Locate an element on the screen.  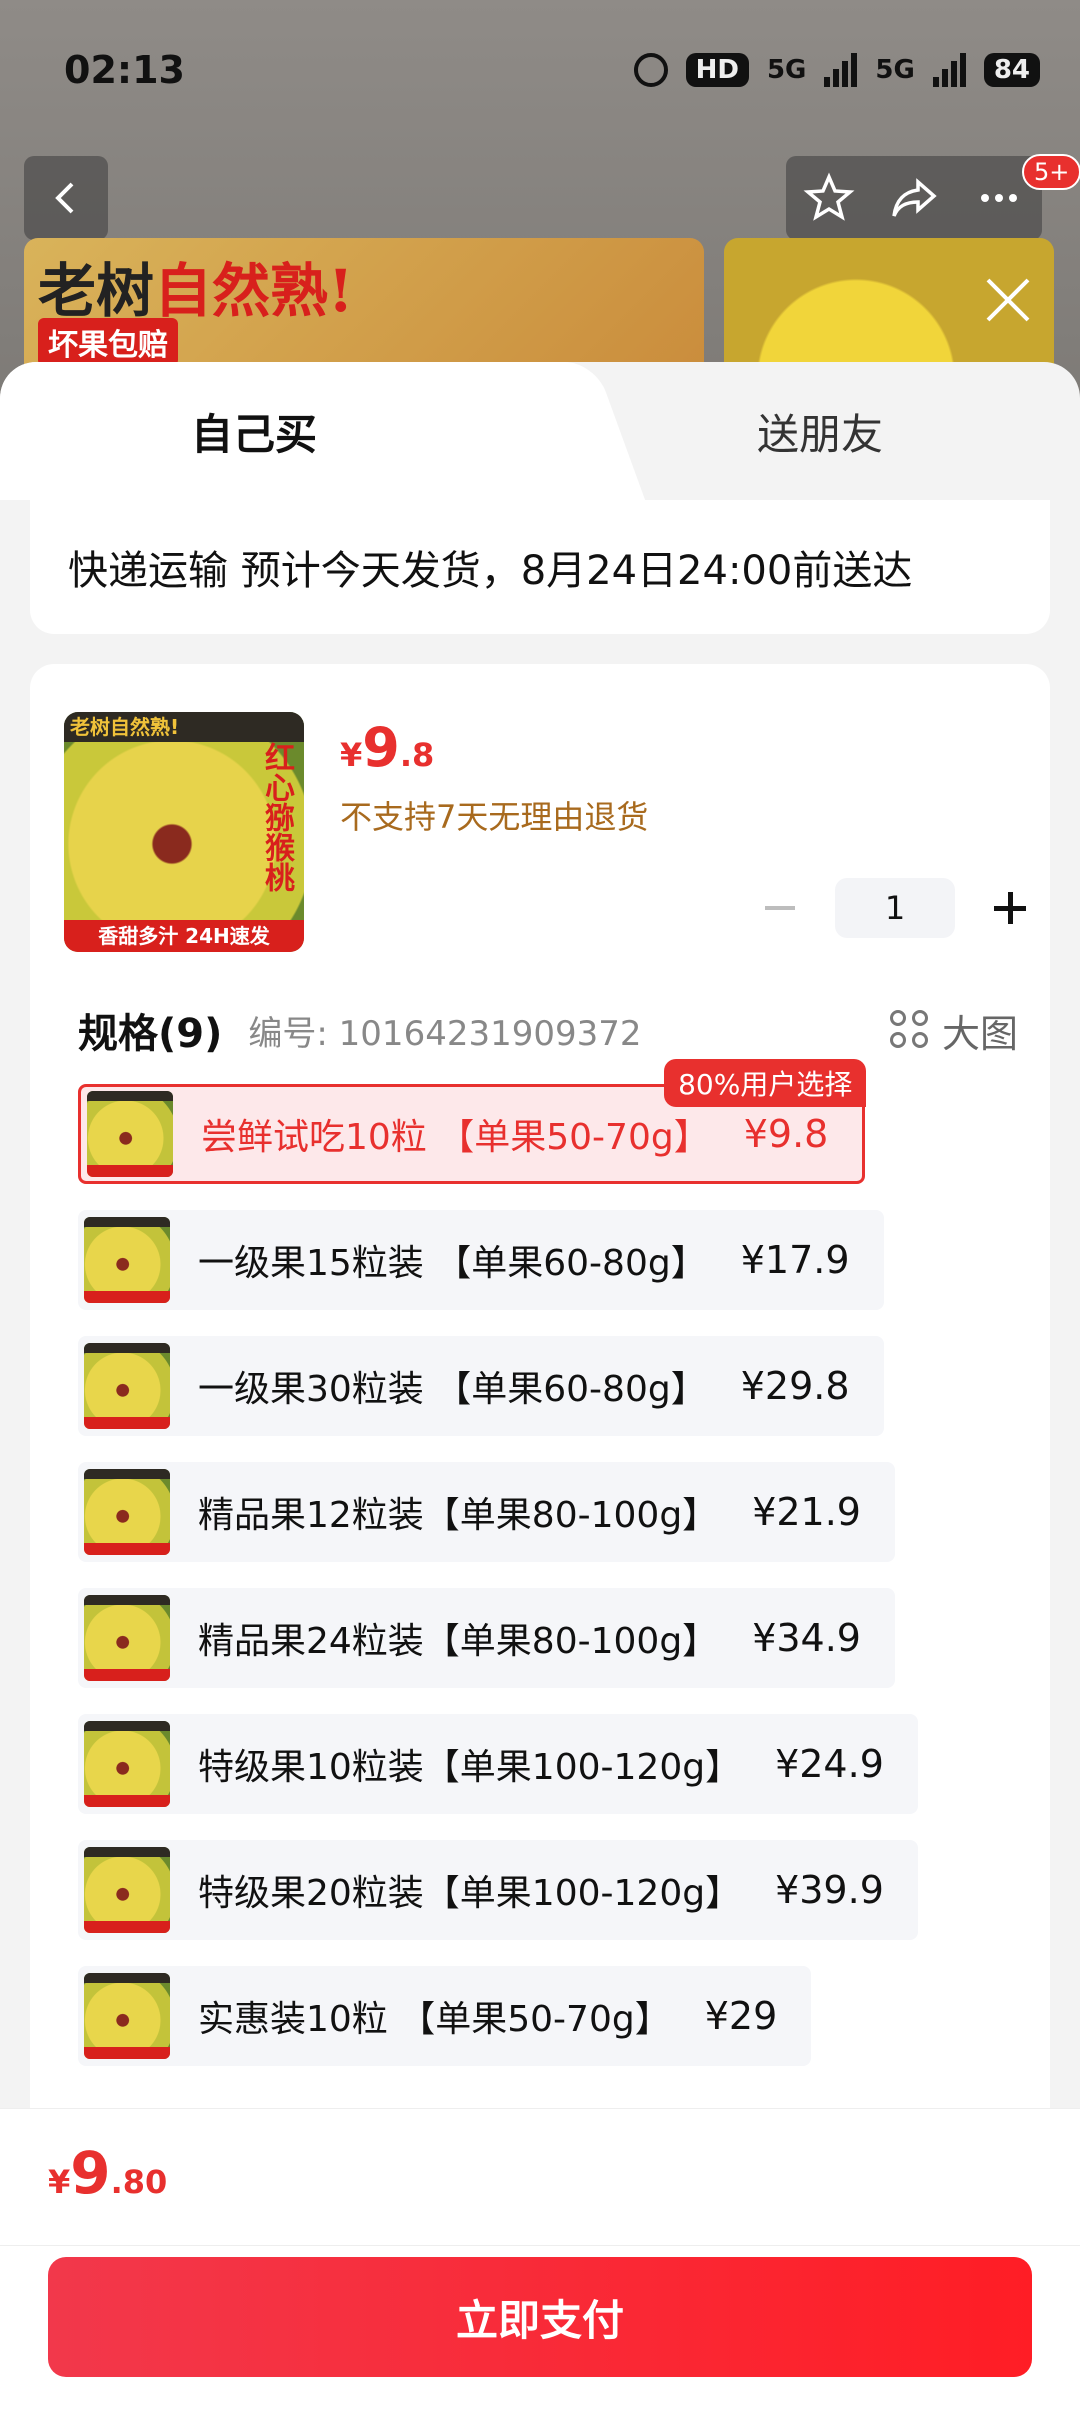
status-bar: 02:13 HD 5G 5G 84 is located at coordinates (540, 70).